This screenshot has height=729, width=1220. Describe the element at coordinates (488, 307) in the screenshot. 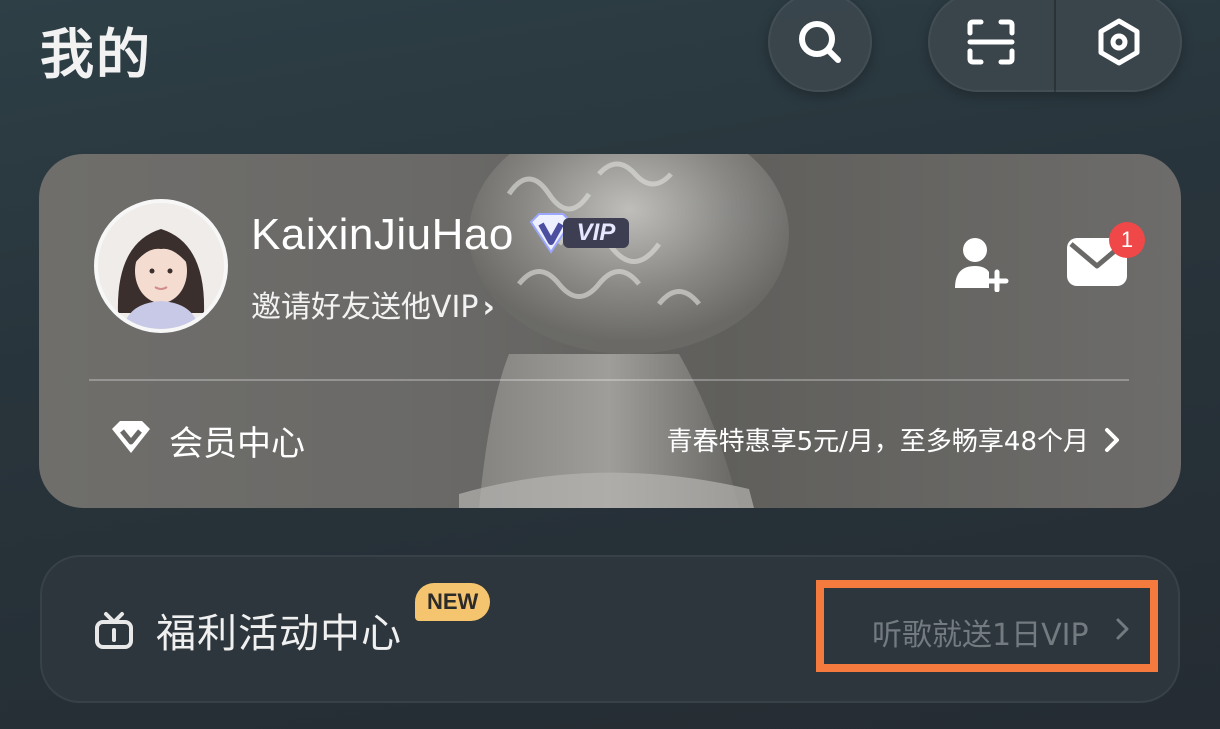

I see `invite-chevron: ›` at that location.